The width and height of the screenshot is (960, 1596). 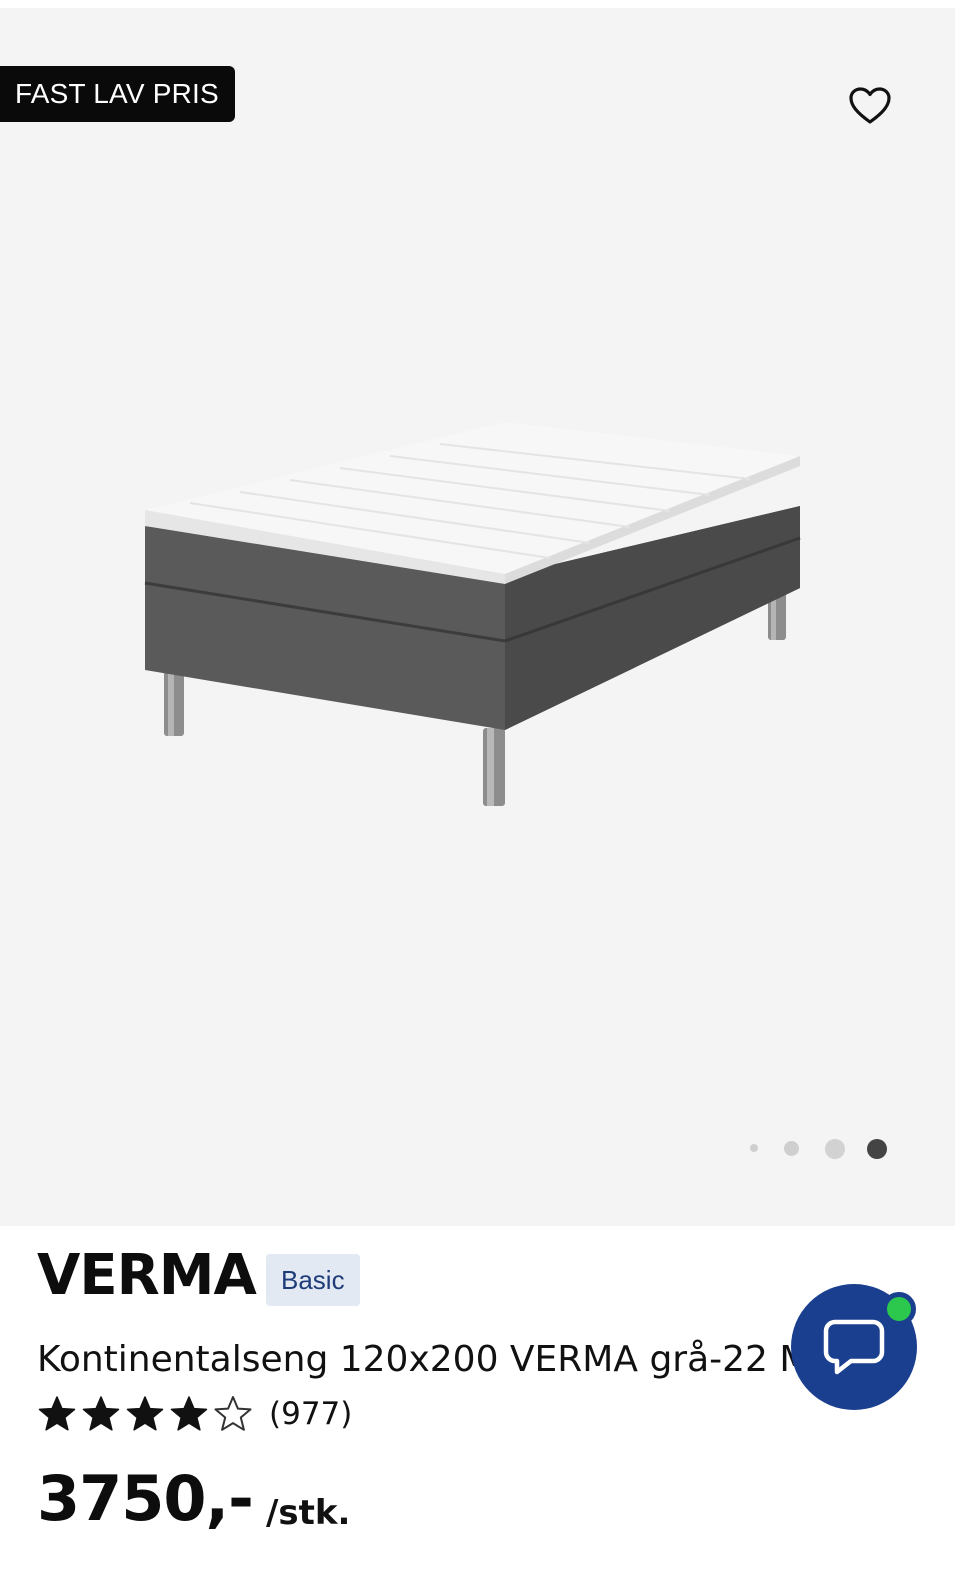 I want to click on star-rating, so click(x=145, y=1414).